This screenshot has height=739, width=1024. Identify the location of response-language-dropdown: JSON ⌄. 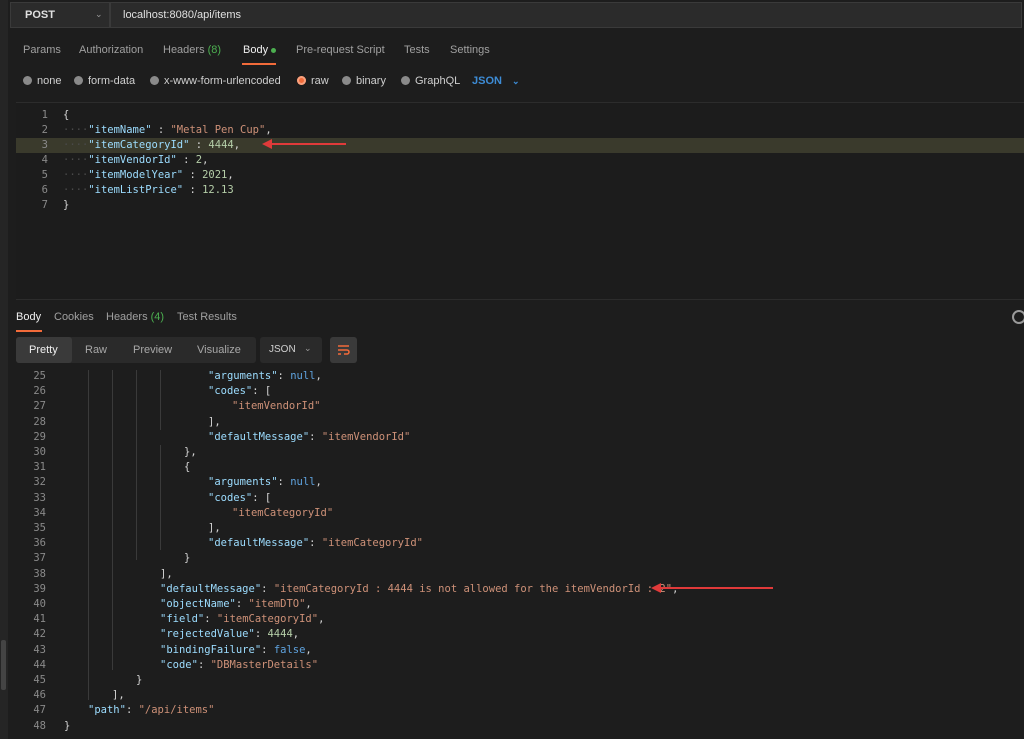
(291, 350).